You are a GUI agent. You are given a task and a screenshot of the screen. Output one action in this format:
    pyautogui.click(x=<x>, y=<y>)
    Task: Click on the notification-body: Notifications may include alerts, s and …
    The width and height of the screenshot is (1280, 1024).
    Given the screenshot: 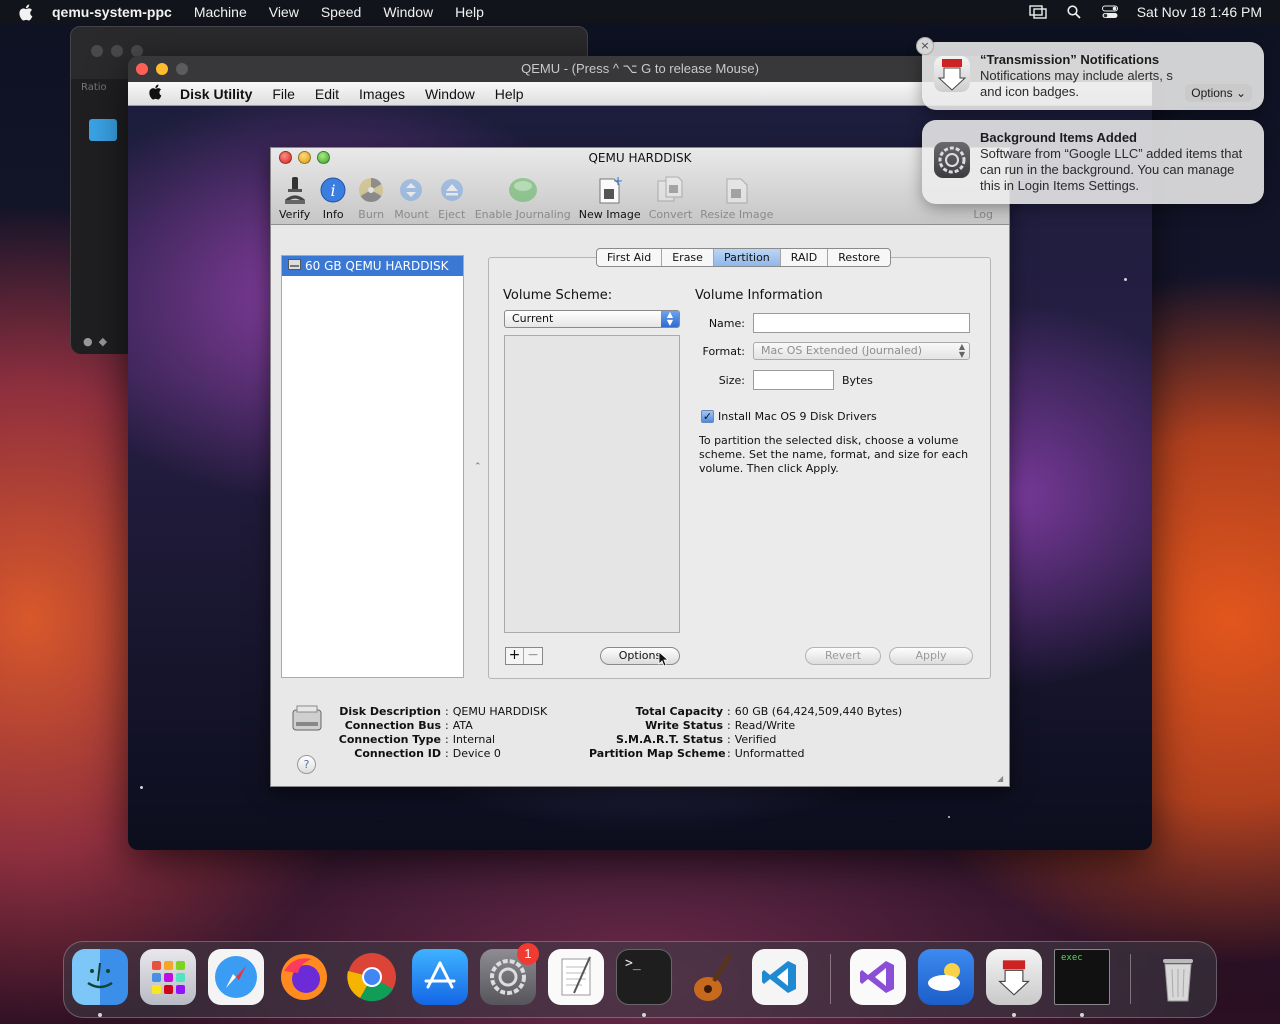 What is the action you would take?
    pyautogui.click(x=1076, y=83)
    